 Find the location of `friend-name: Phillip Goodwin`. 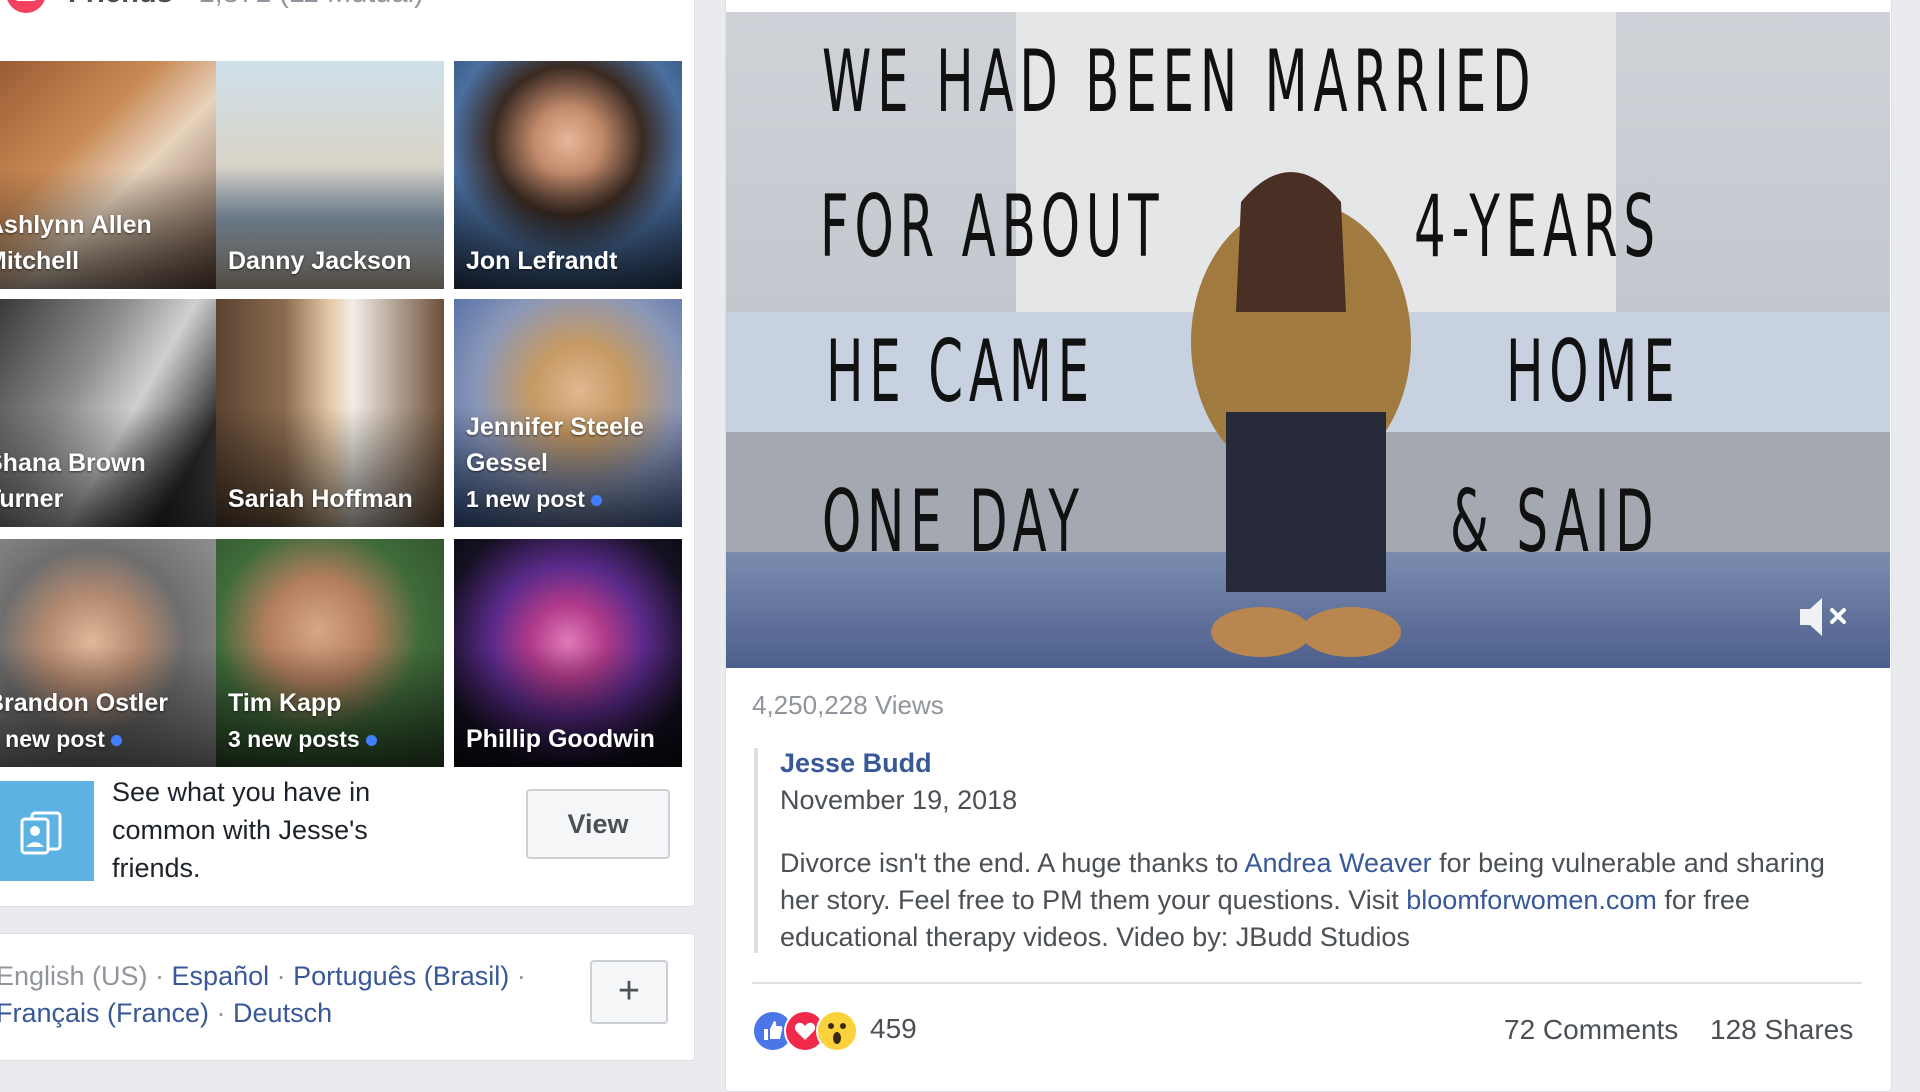

friend-name: Phillip Goodwin is located at coordinates (560, 739).